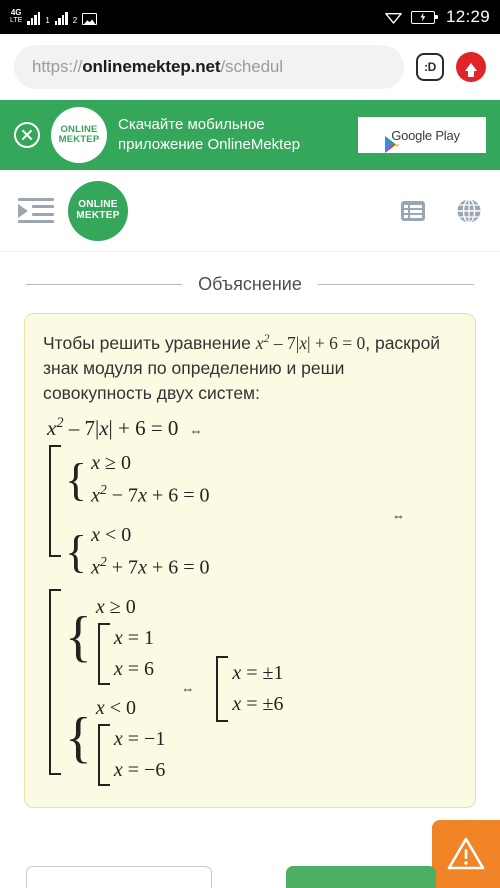 The height and width of the screenshot is (888, 500). Describe the element at coordinates (119, 877) in the screenshot. I see `secondary-action-button` at that location.